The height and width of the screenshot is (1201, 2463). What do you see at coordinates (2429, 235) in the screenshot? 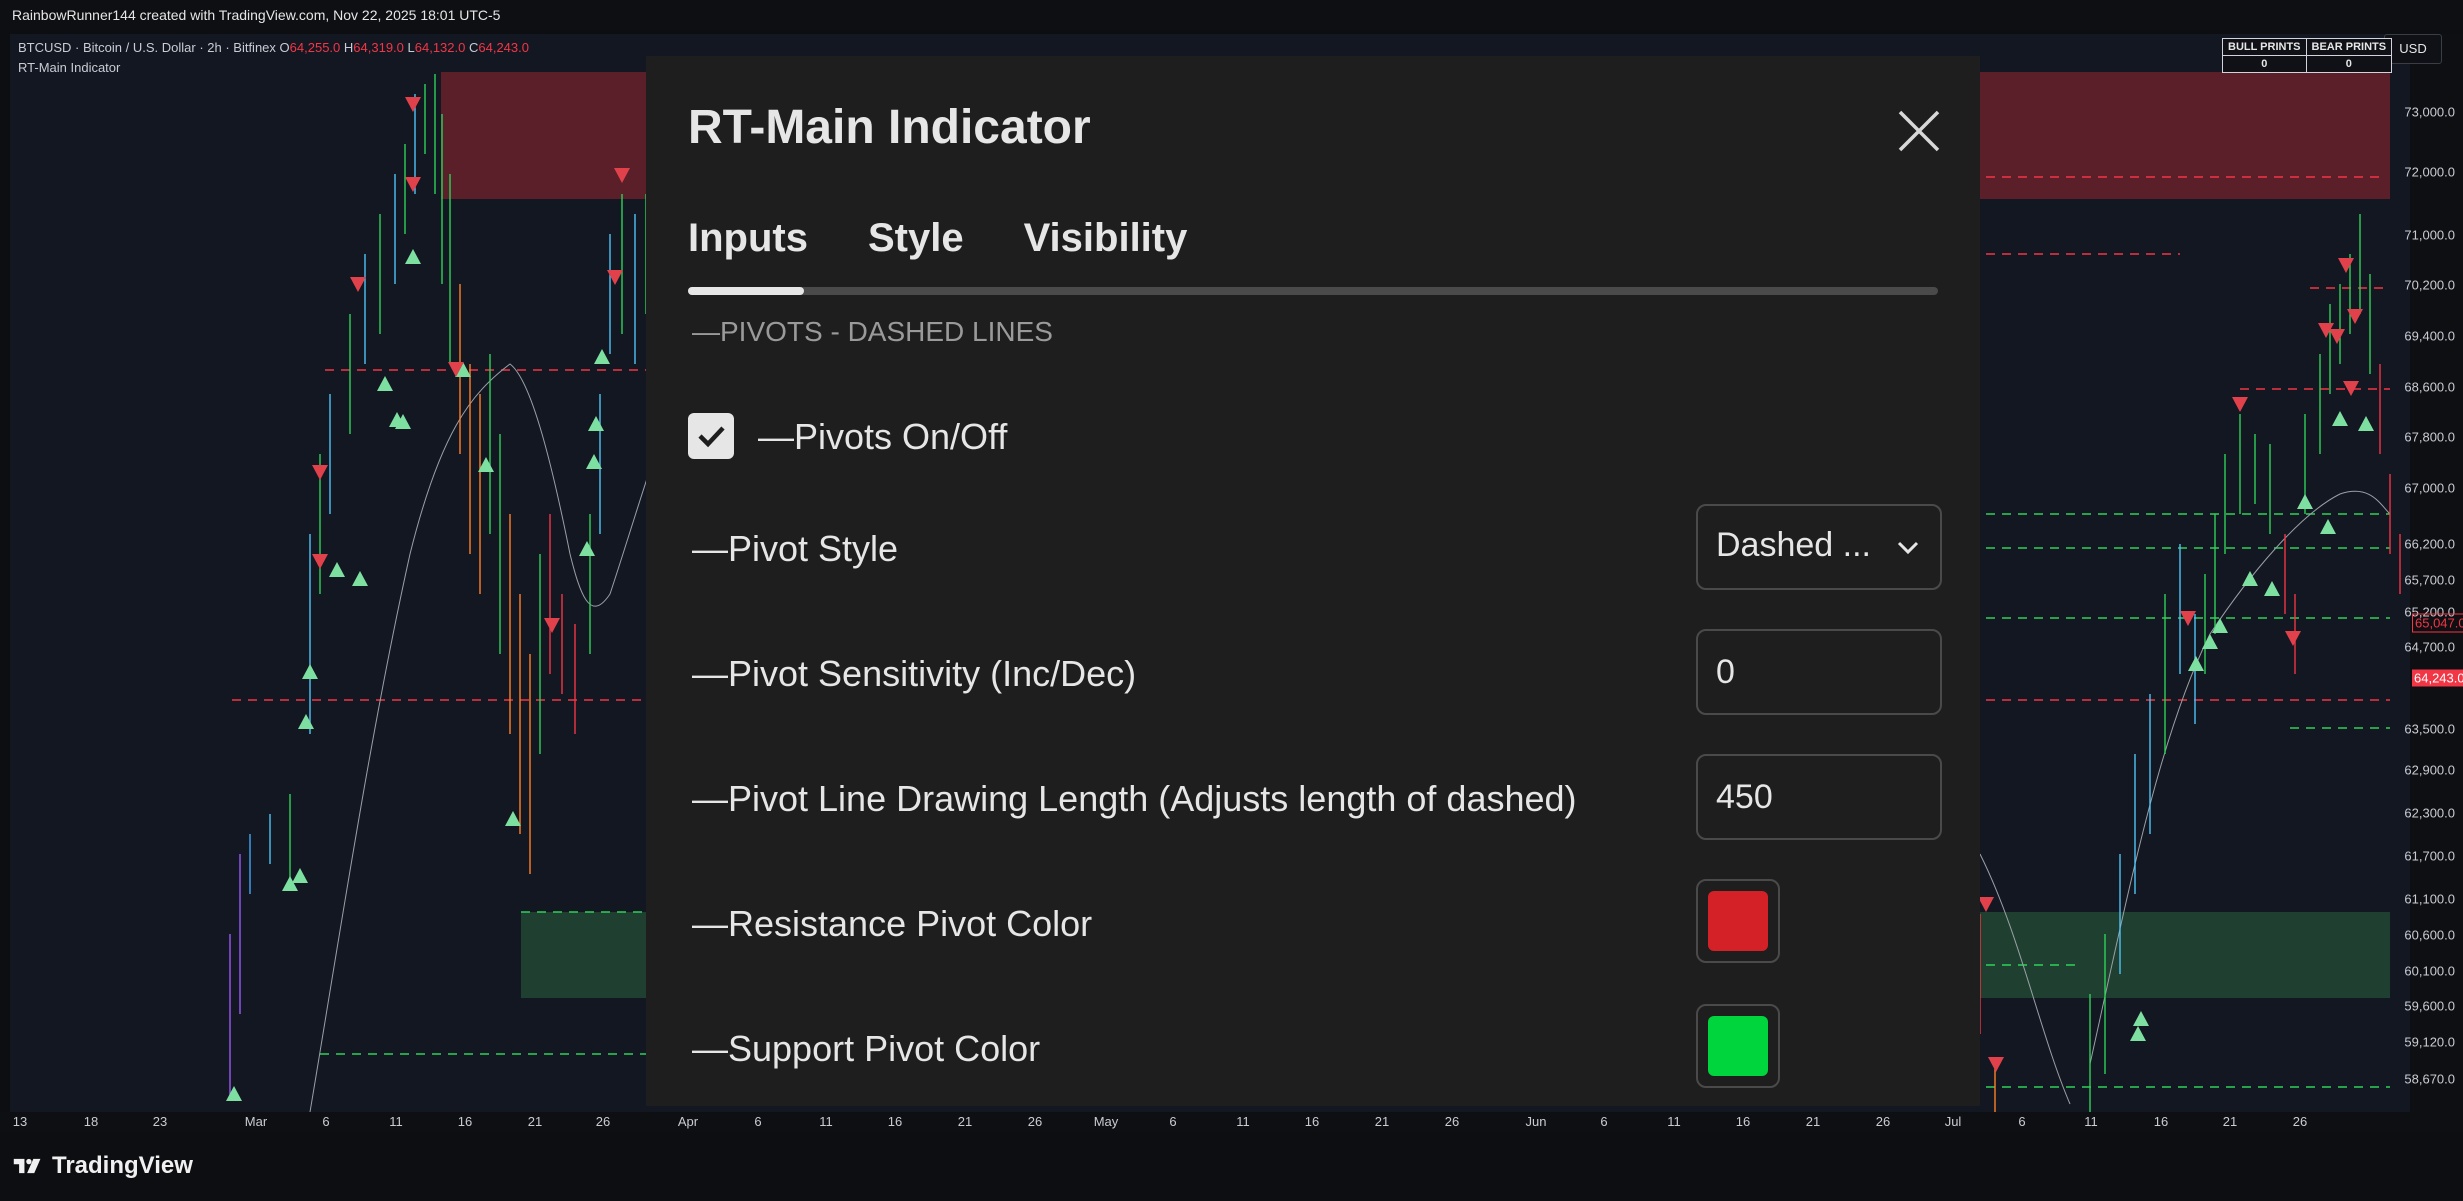
I see `price-label: 71,000.0` at bounding box center [2429, 235].